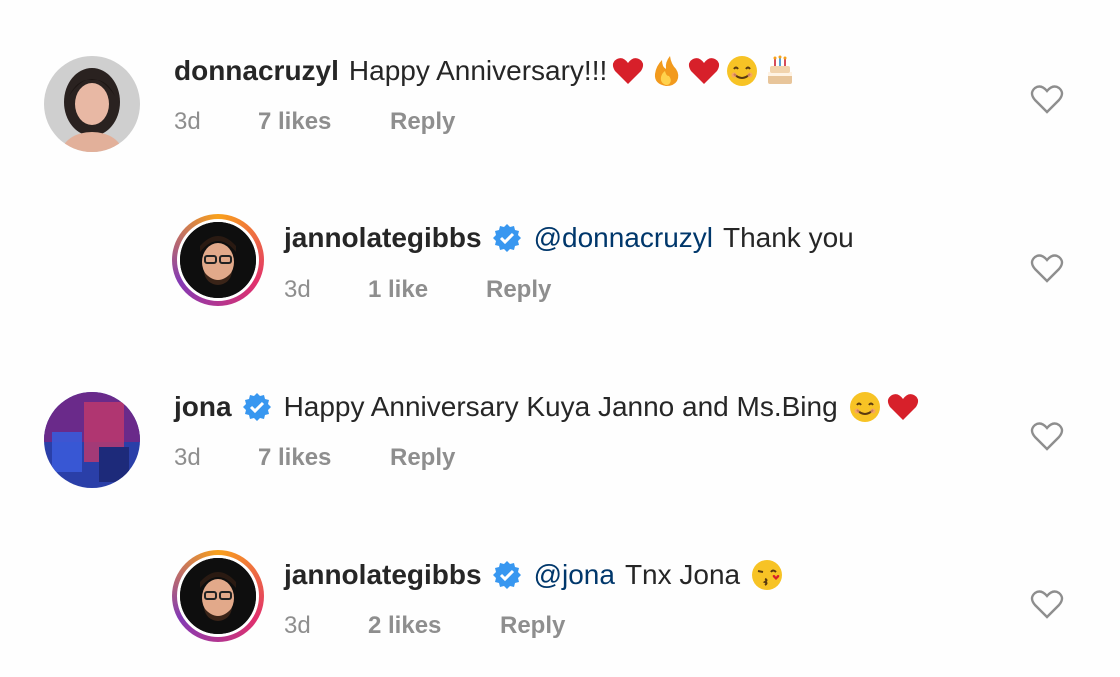  Describe the element at coordinates (478, 70) in the screenshot. I see `comment-text: Happy Anniversary!!!` at that location.